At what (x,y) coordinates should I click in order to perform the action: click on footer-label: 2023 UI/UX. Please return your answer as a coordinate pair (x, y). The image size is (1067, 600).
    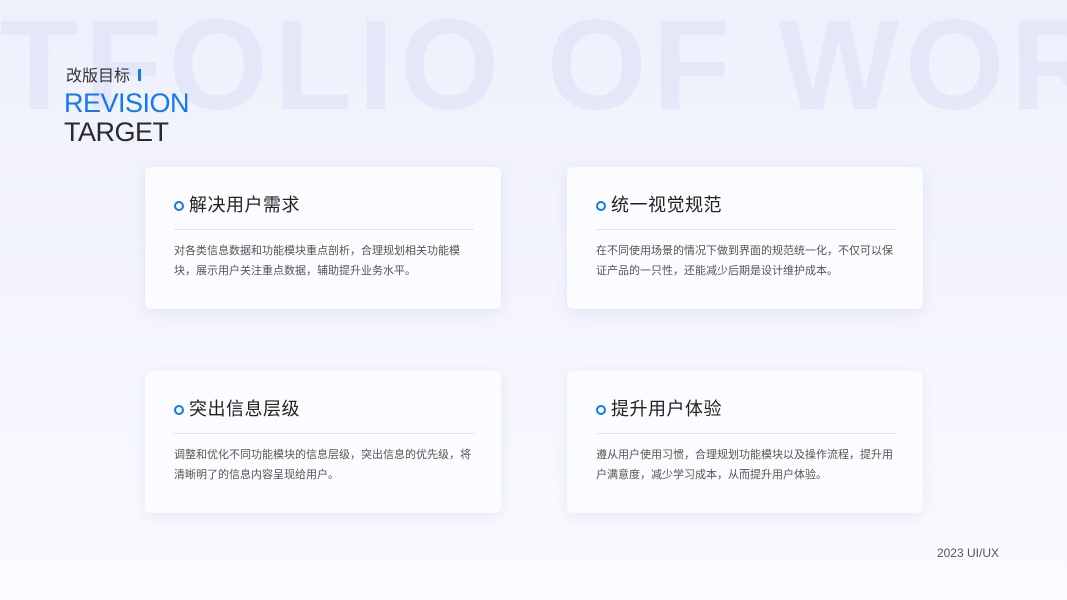
    Looking at the image, I should click on (967, 553).